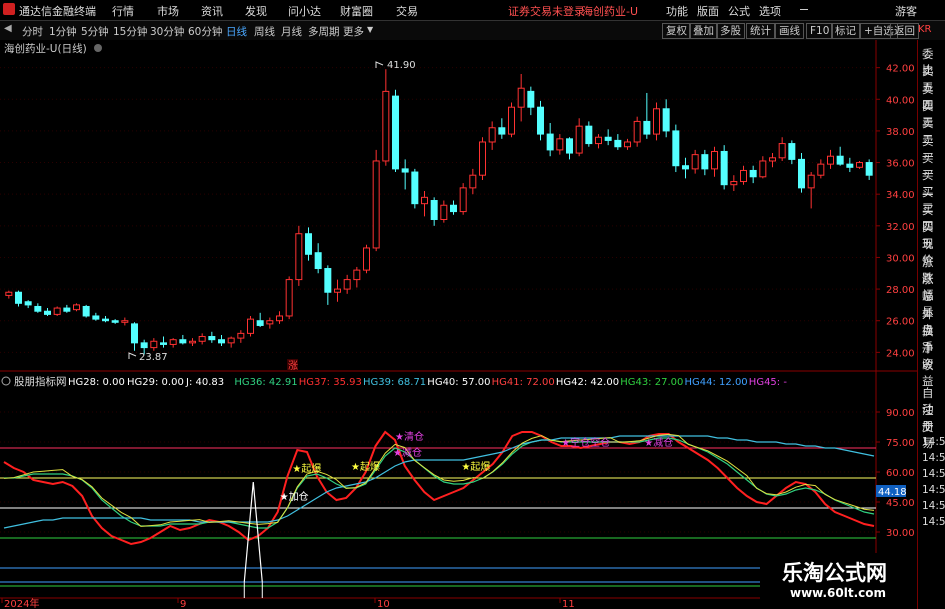 The image size is (945, 609). I want to click on tool-duogu: 多股, so click(730, 31).